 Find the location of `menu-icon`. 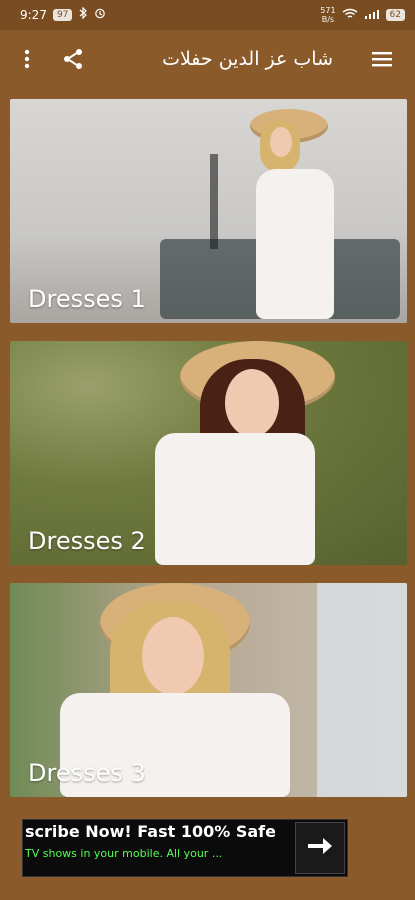

menu-icon is located at coordinates (382, 61).